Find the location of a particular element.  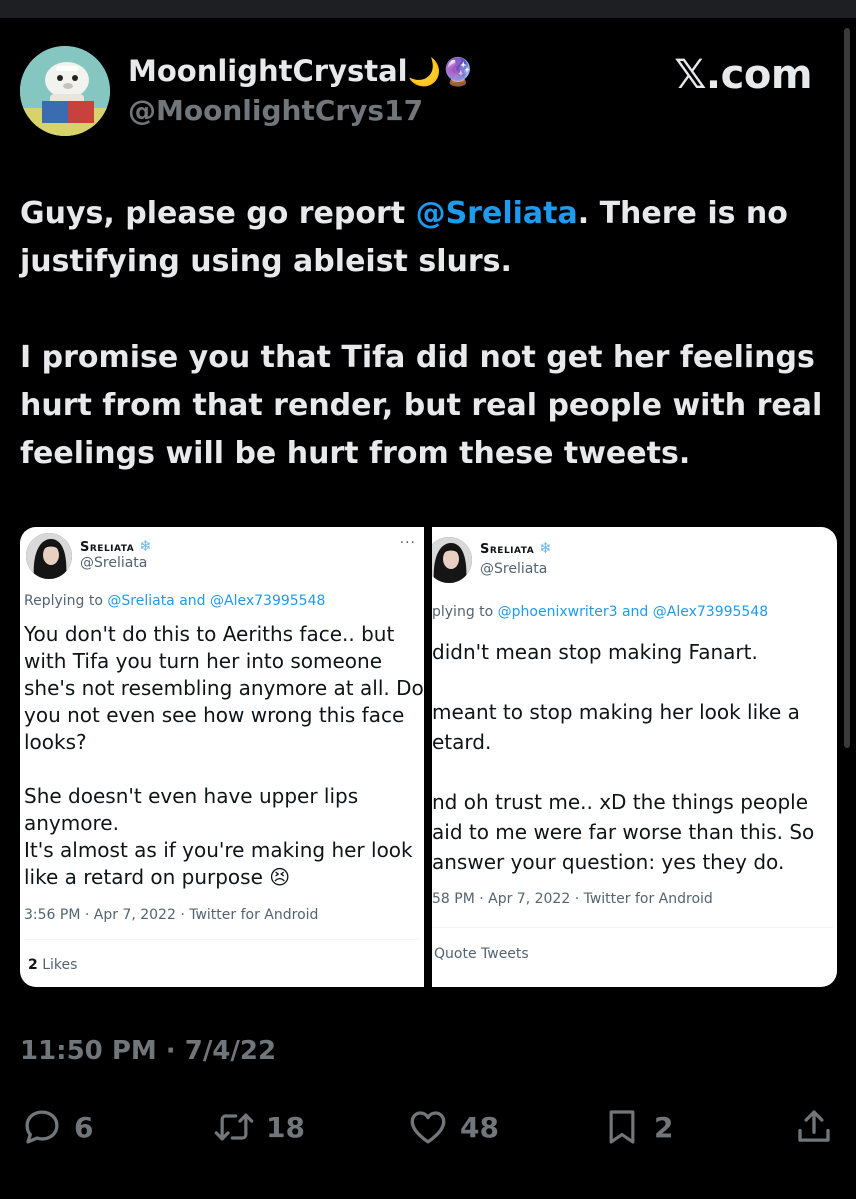

author-display-name: MoonlightCrystal🌙🔮 is located at coordinates (301, 71).